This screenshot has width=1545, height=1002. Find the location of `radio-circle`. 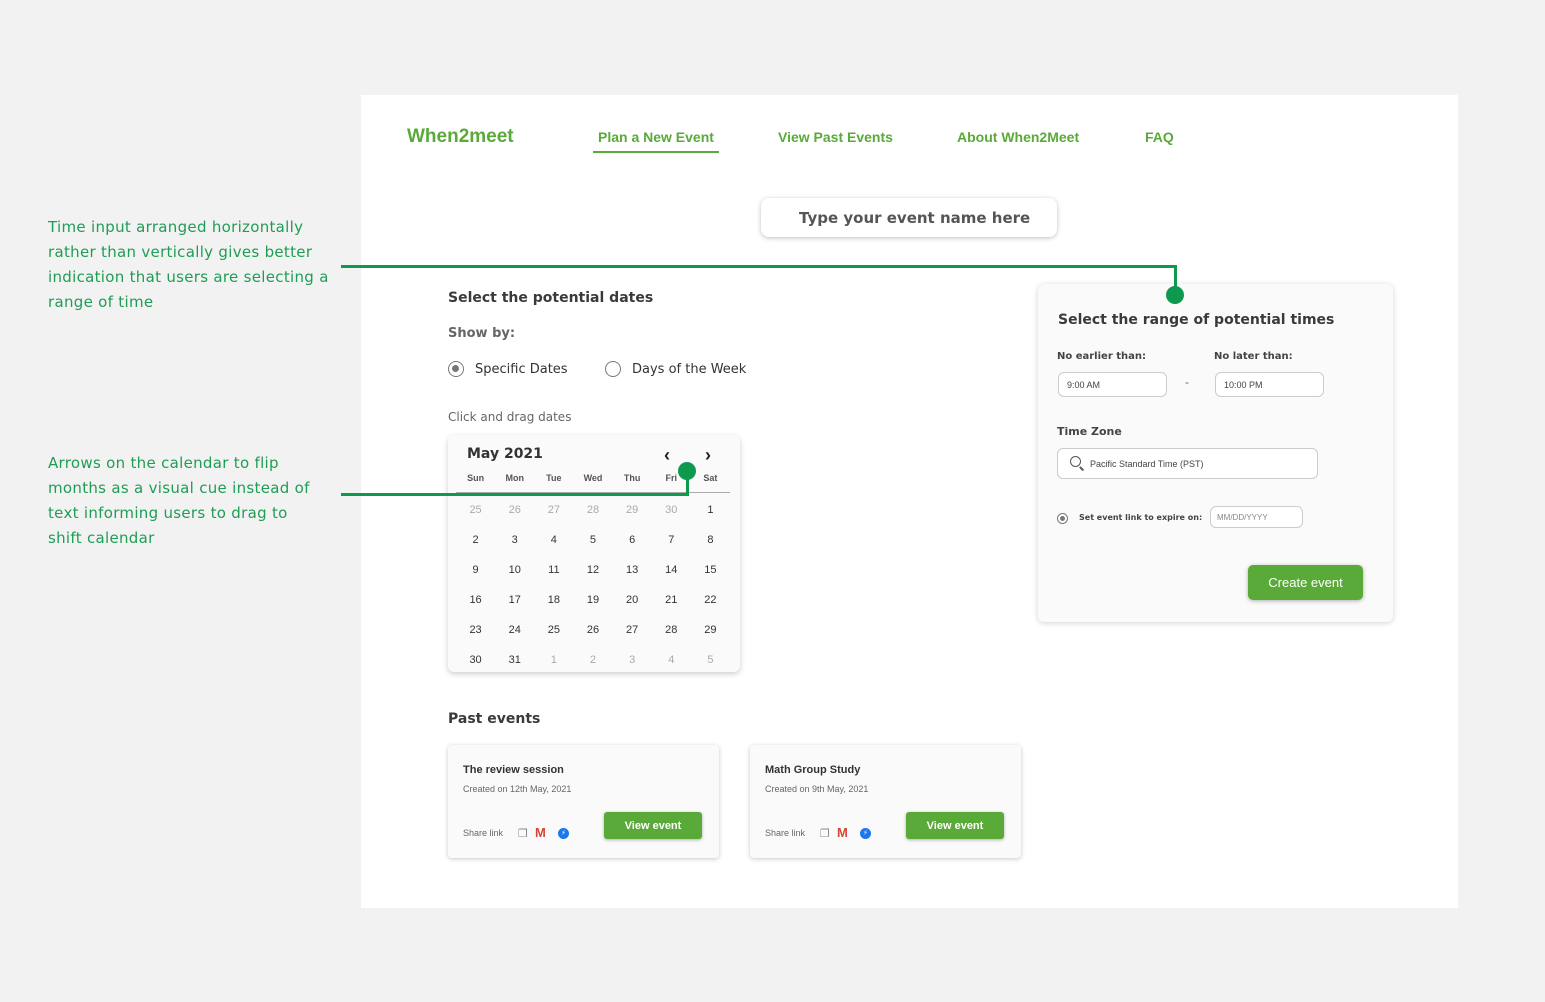

radio-circle is located at coordinates (613, 369).